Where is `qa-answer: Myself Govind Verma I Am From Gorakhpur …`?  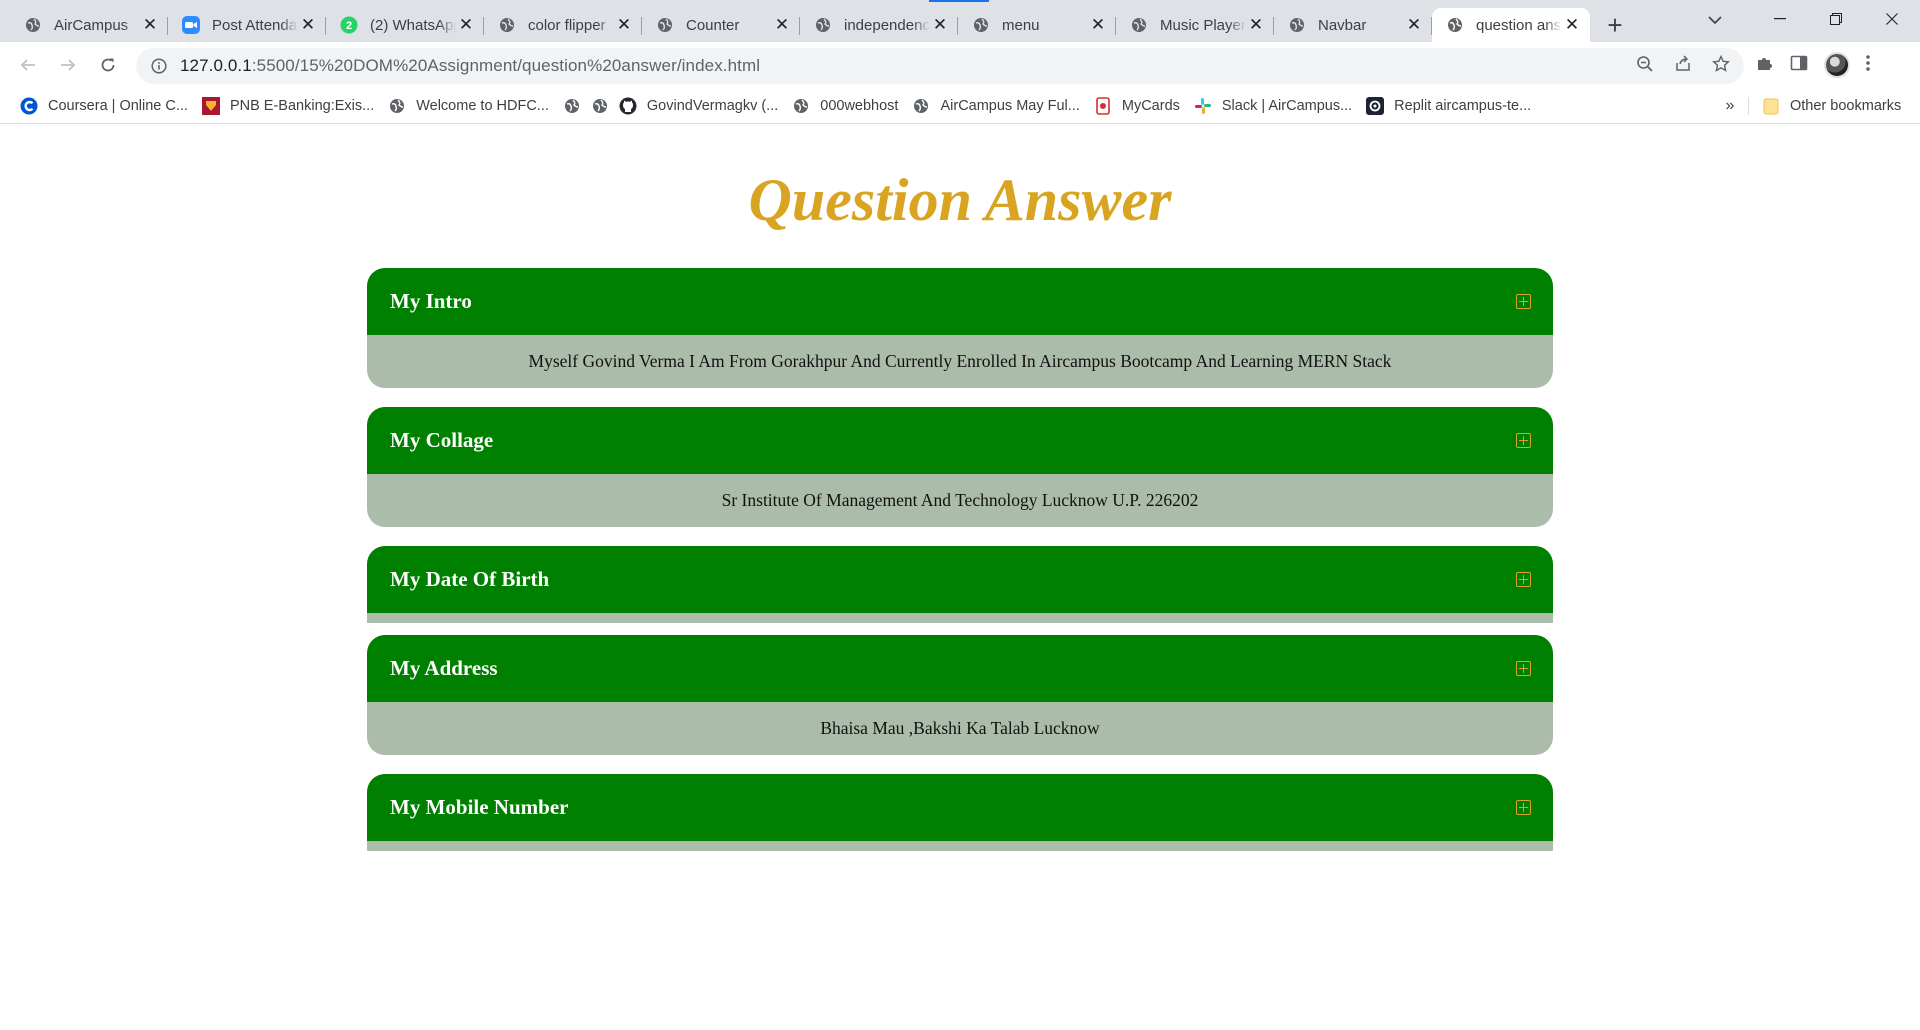
qa-answer: Myself Govind Verma I Am From Gorakhpur … is located at coordinates (960, 361).